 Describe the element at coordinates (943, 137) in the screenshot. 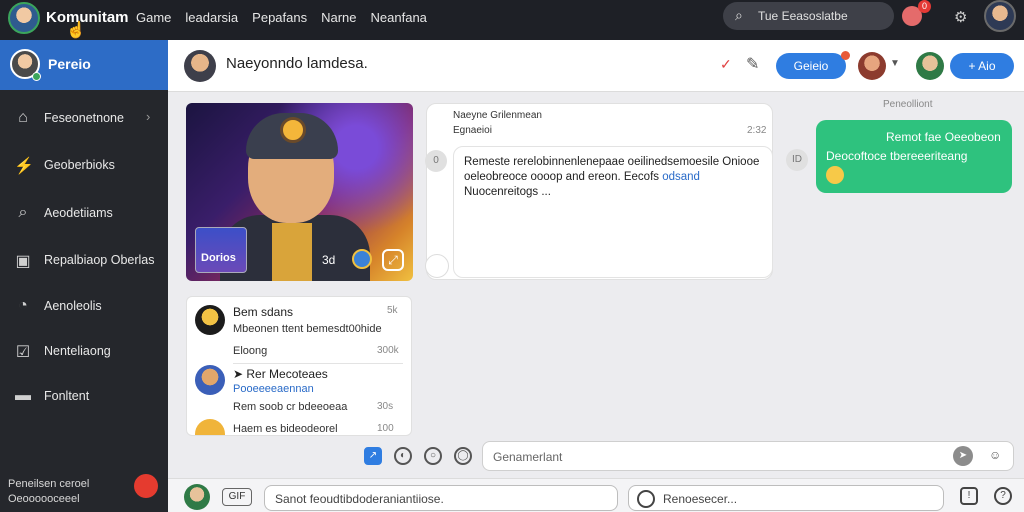

I see `reply-line: Remot fae Oeeobeon` at that location.